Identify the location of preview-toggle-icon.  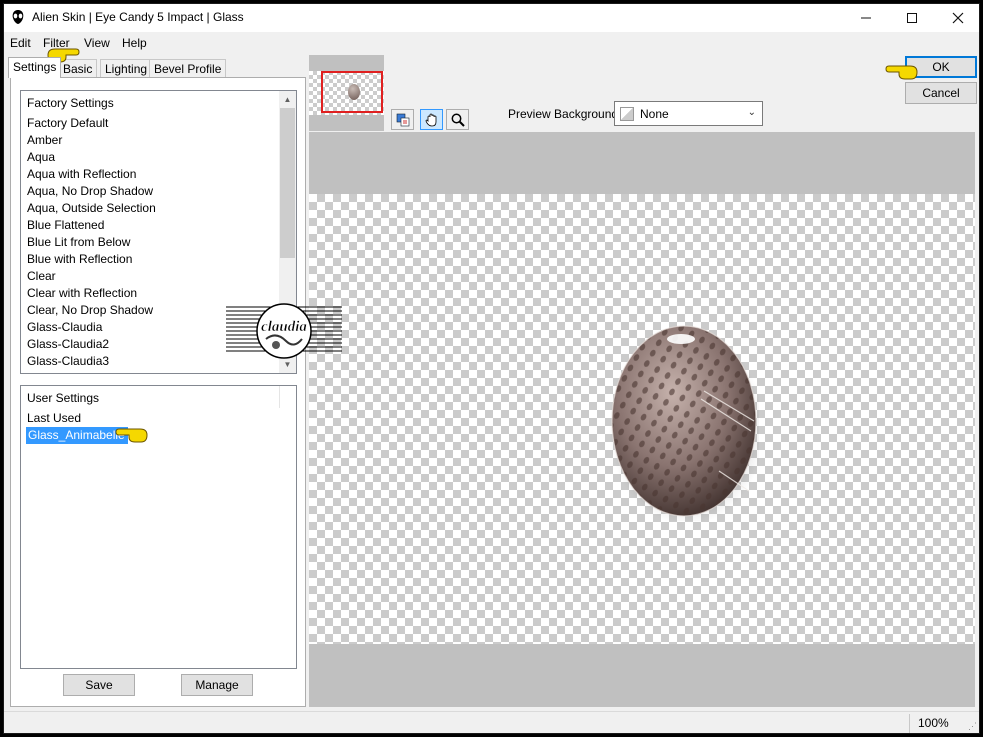
(402, 119).